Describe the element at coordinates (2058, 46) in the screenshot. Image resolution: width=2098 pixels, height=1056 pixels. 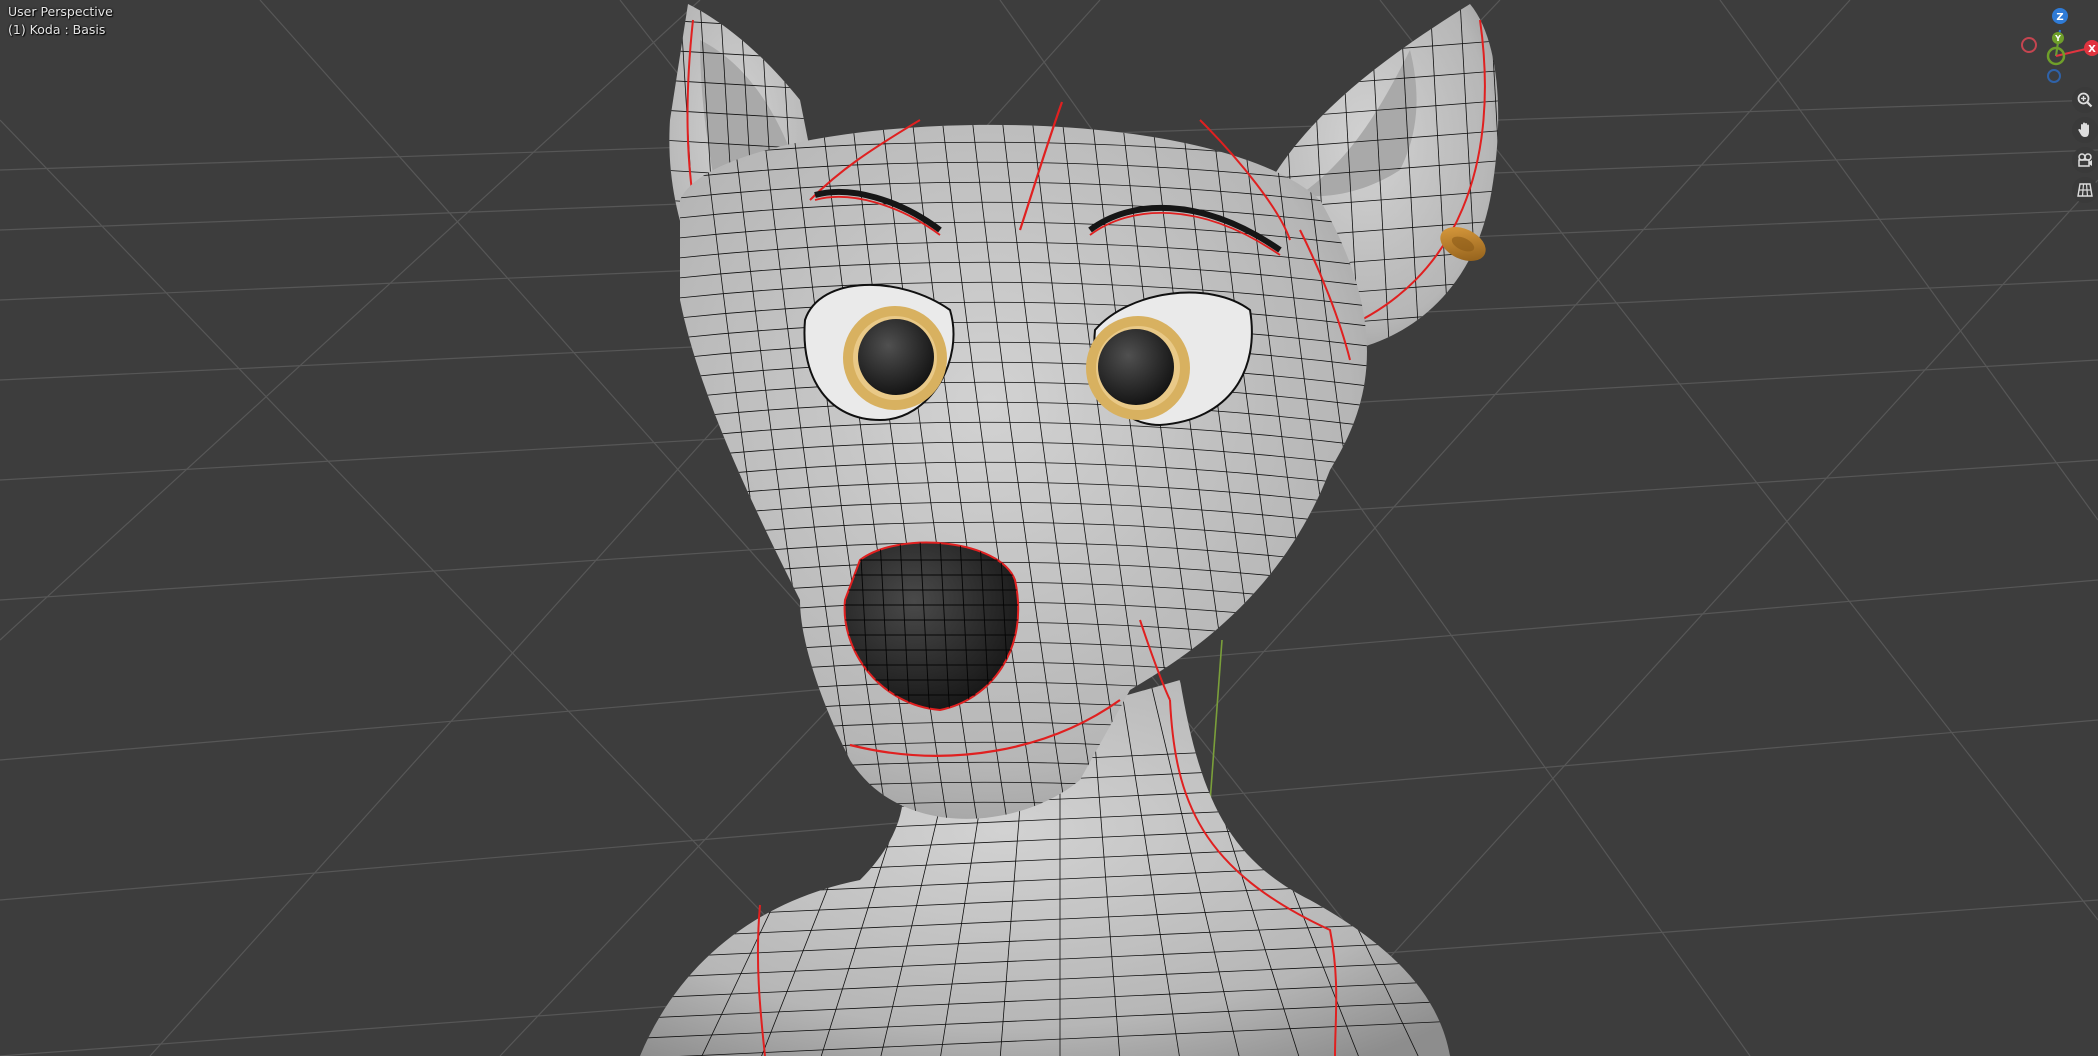
I see `navigation-gizmo: Z Y X` at that location.